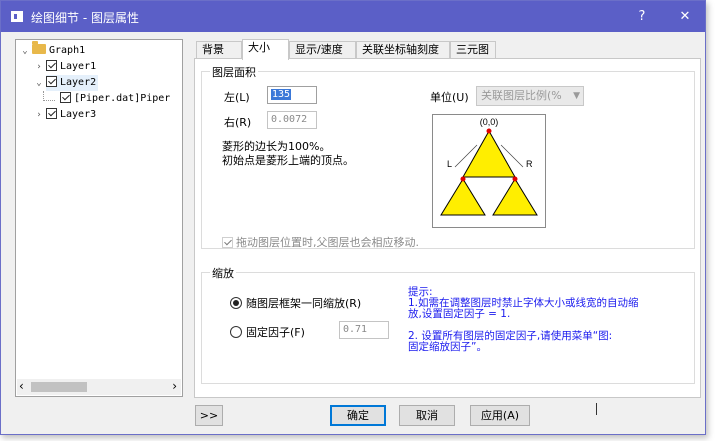 The image size is (716, 441). What do you see at coordinates (576, 96) in the screenshot?
I see `chevron-down-icon: ▼` at bounding box center [576, 96].